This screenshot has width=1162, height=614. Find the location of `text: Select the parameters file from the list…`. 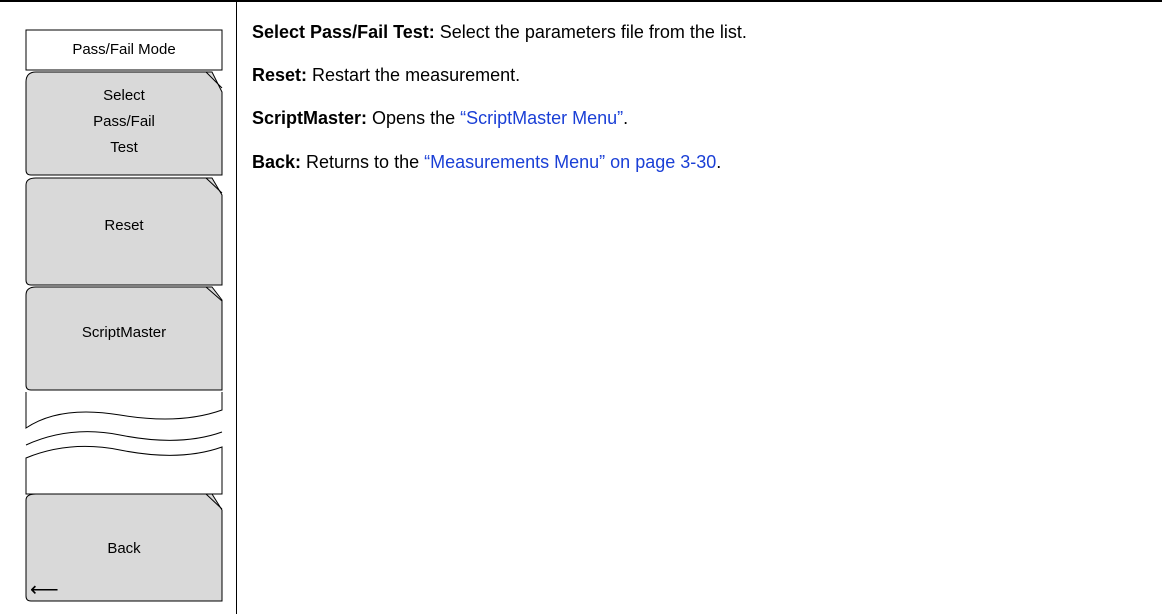

text: Select the parameters file from the list… is located at coordinates (590, 32).